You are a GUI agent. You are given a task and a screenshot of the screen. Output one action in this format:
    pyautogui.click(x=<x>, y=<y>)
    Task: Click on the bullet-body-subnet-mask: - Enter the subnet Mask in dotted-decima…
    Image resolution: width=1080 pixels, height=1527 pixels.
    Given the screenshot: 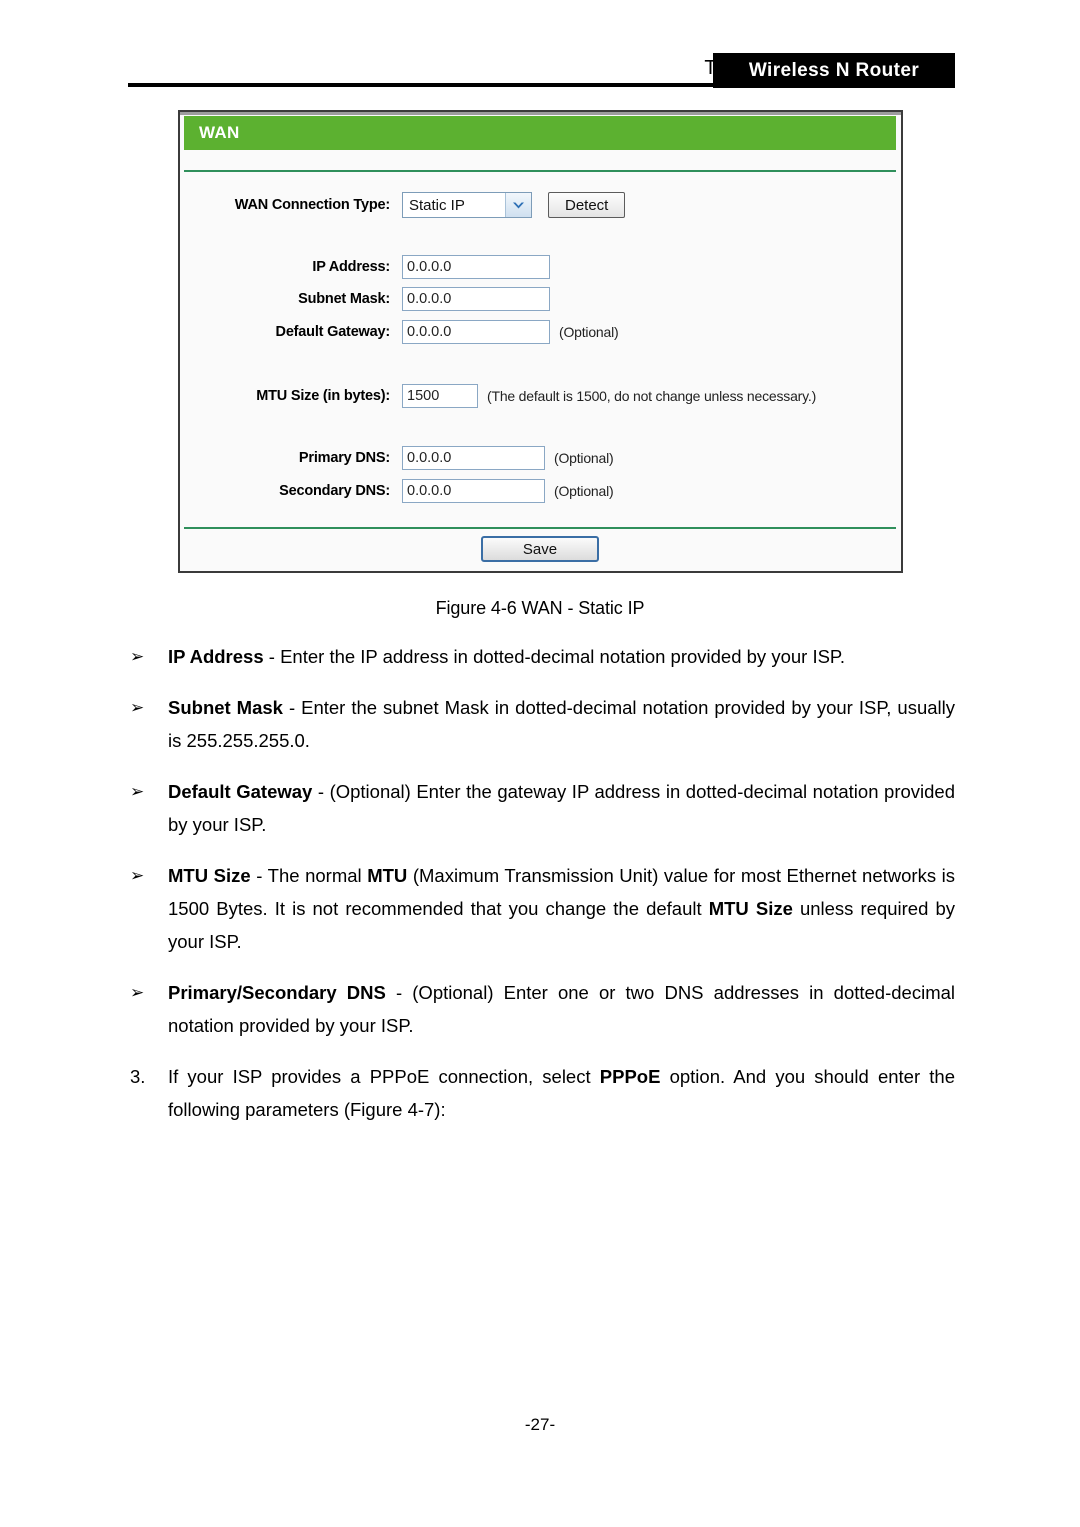 What is the action you would take?
    pyautogui.click(x=561, y=724)
    